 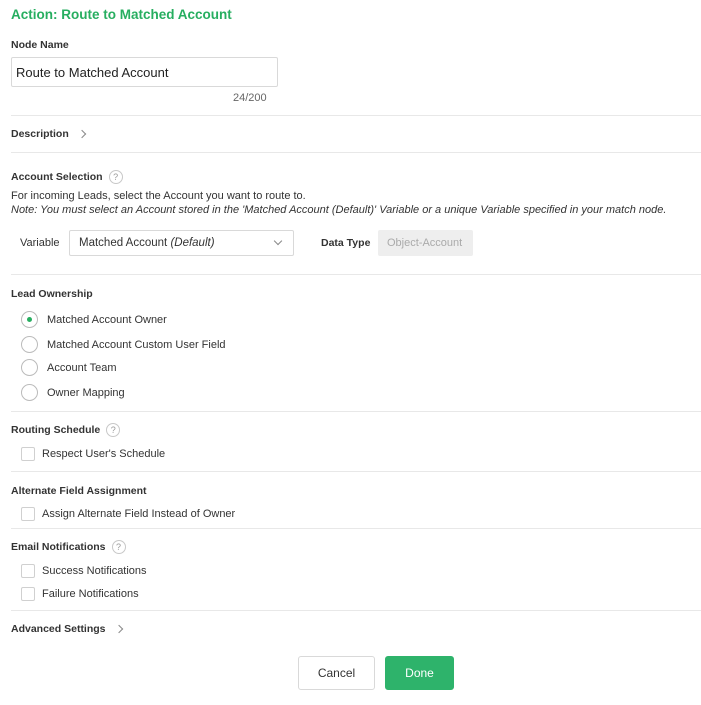 What do you see at coordinates (86, 392) in the screenshot?
I see `radio-label: Owner Mapping` at bounding box center [86, 392].